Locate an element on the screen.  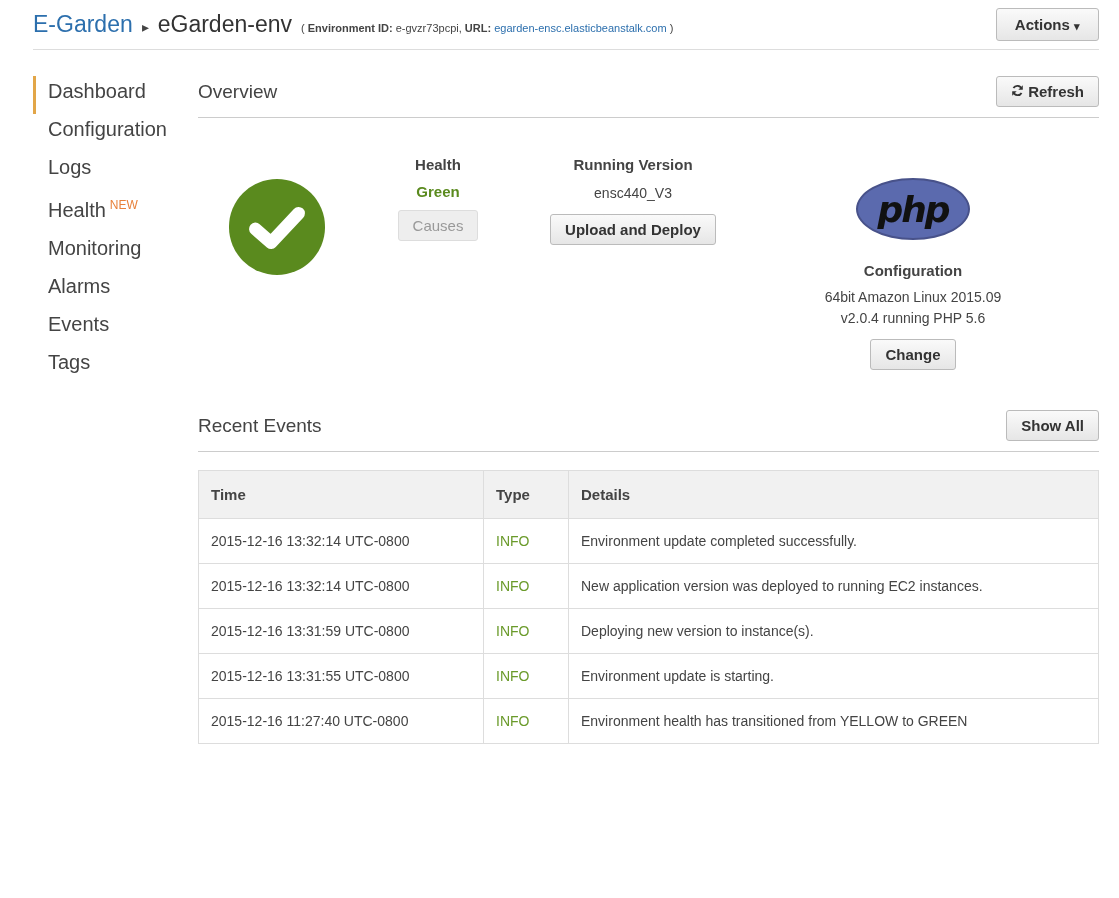
configuration-heading: Configuration is located at coordinates (913, 270).